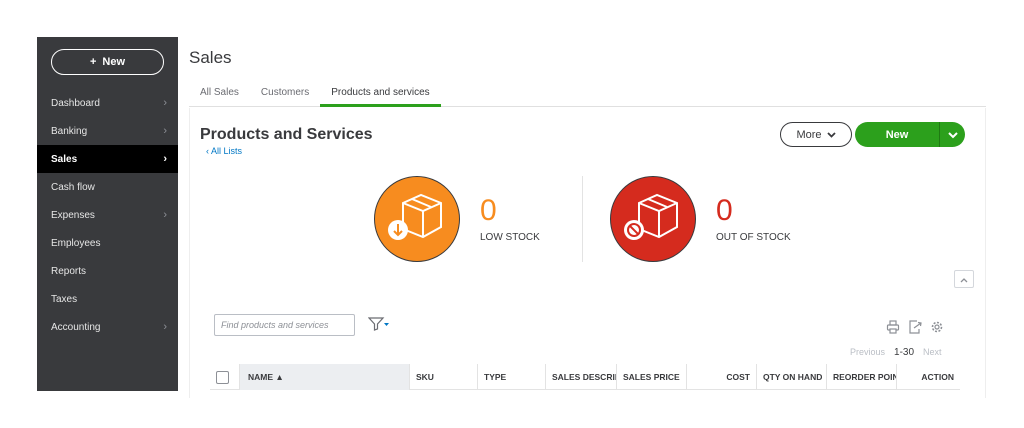  I want to click on new-dropdown-button, so click(952, 134).